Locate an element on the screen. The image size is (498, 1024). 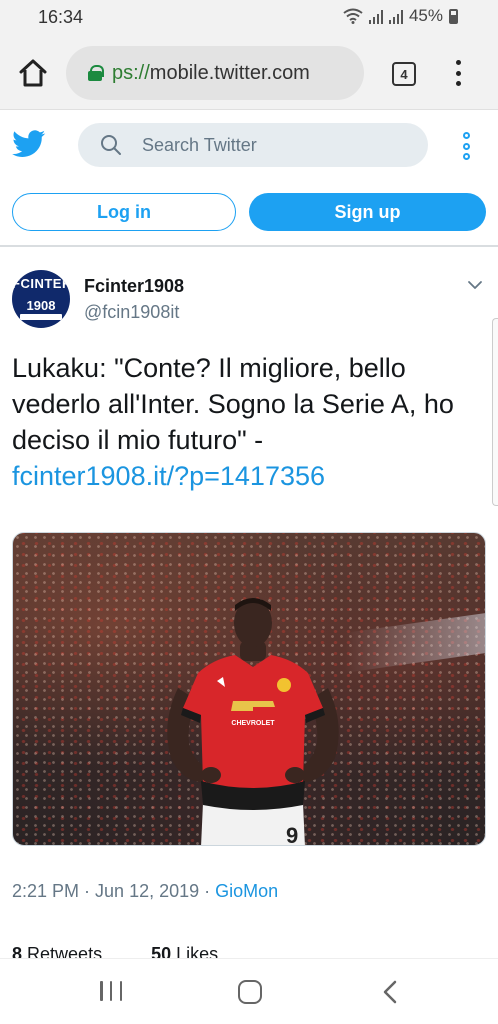
url-host: mobile.twitter.com is located at coordinates (229, 72).